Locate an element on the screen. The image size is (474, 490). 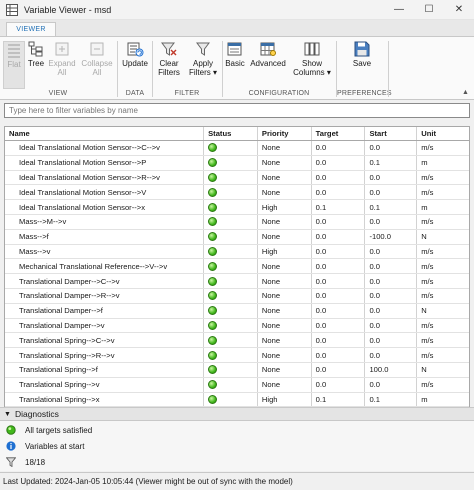
table-row: Translational Spring-->x High 0.1 0.1 m is located at coordinates (237, 400).